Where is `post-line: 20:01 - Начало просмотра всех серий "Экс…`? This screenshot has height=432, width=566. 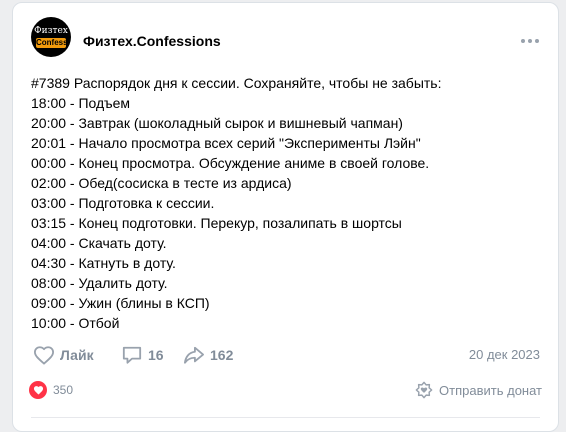
post-line: 20:01 - Начало просмотра всех серий "Экс… is located at coordinates (226, 143).